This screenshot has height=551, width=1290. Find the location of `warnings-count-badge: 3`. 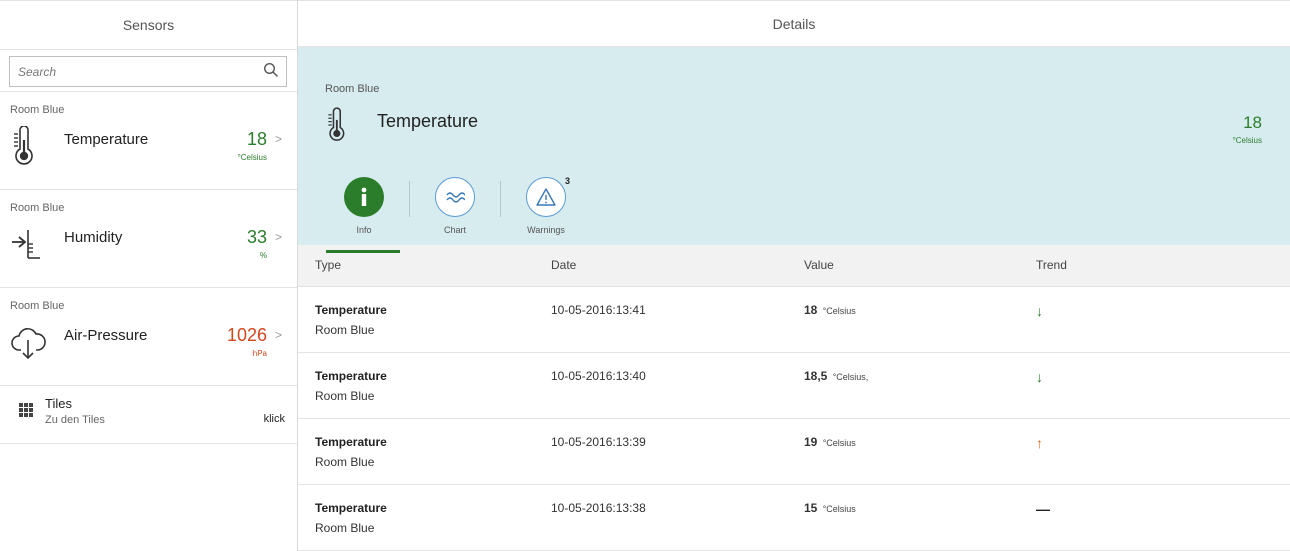

warnings-count-badge: 3 is located at coordinates (567, 181).